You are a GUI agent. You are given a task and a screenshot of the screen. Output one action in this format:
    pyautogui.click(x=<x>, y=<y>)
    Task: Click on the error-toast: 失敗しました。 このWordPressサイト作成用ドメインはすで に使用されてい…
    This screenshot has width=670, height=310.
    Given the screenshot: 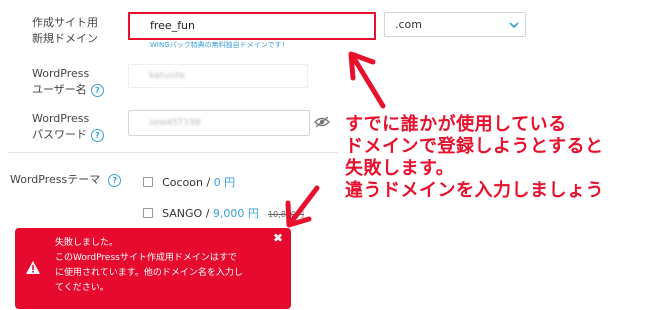 What is the action you would take?
    pyautogui.click(x=153, y=268)
    